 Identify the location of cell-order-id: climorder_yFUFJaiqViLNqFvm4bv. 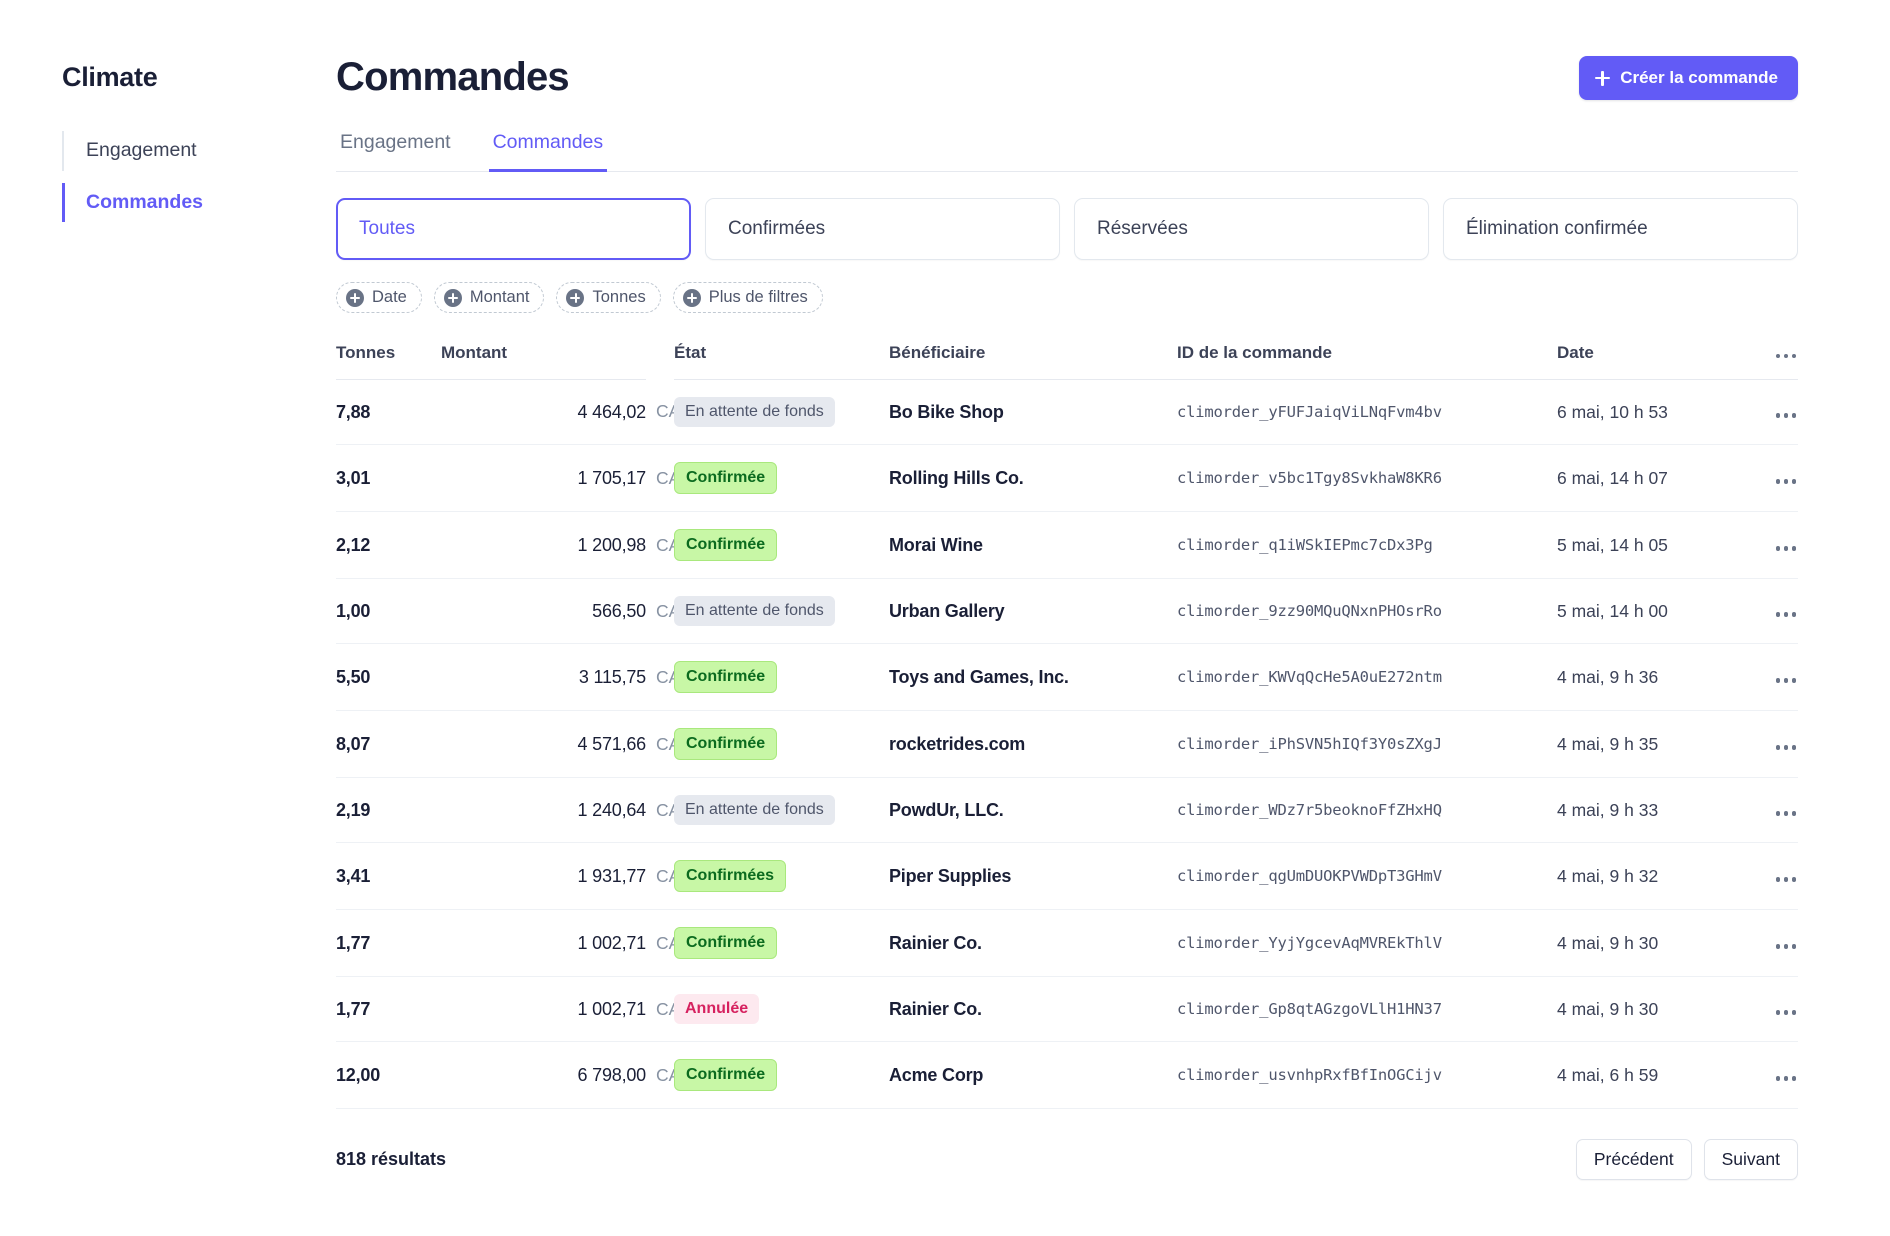
(1367, 412).